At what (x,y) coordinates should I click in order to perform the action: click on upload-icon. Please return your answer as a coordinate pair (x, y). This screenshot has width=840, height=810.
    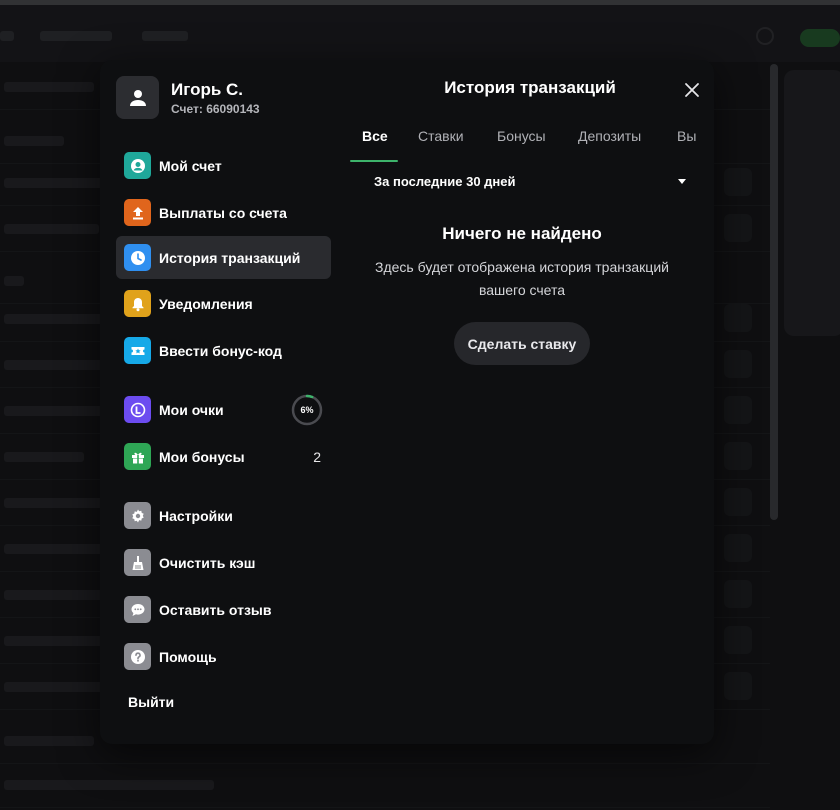
    Looking at the image, I should click on (137, 212).